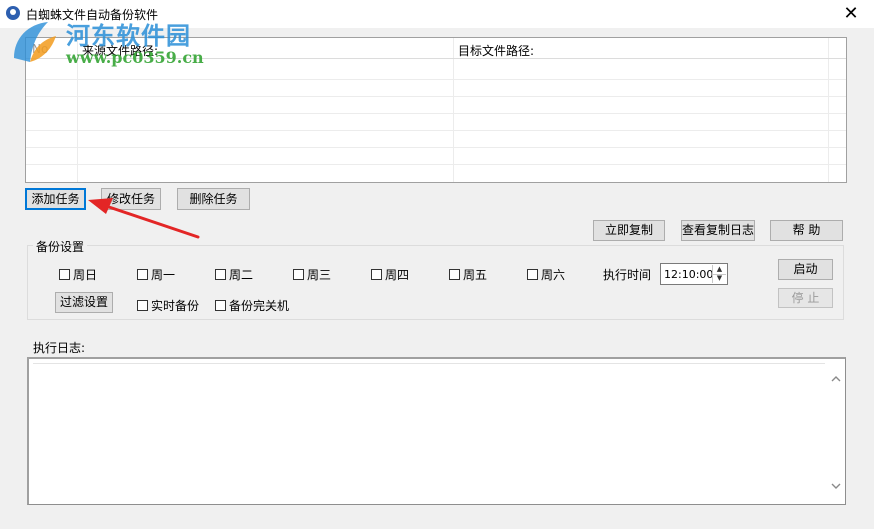  Describe the element at coordinates (496, 50) in the screenshot. I see `column-target-path: 目标文件路径:` at that location.